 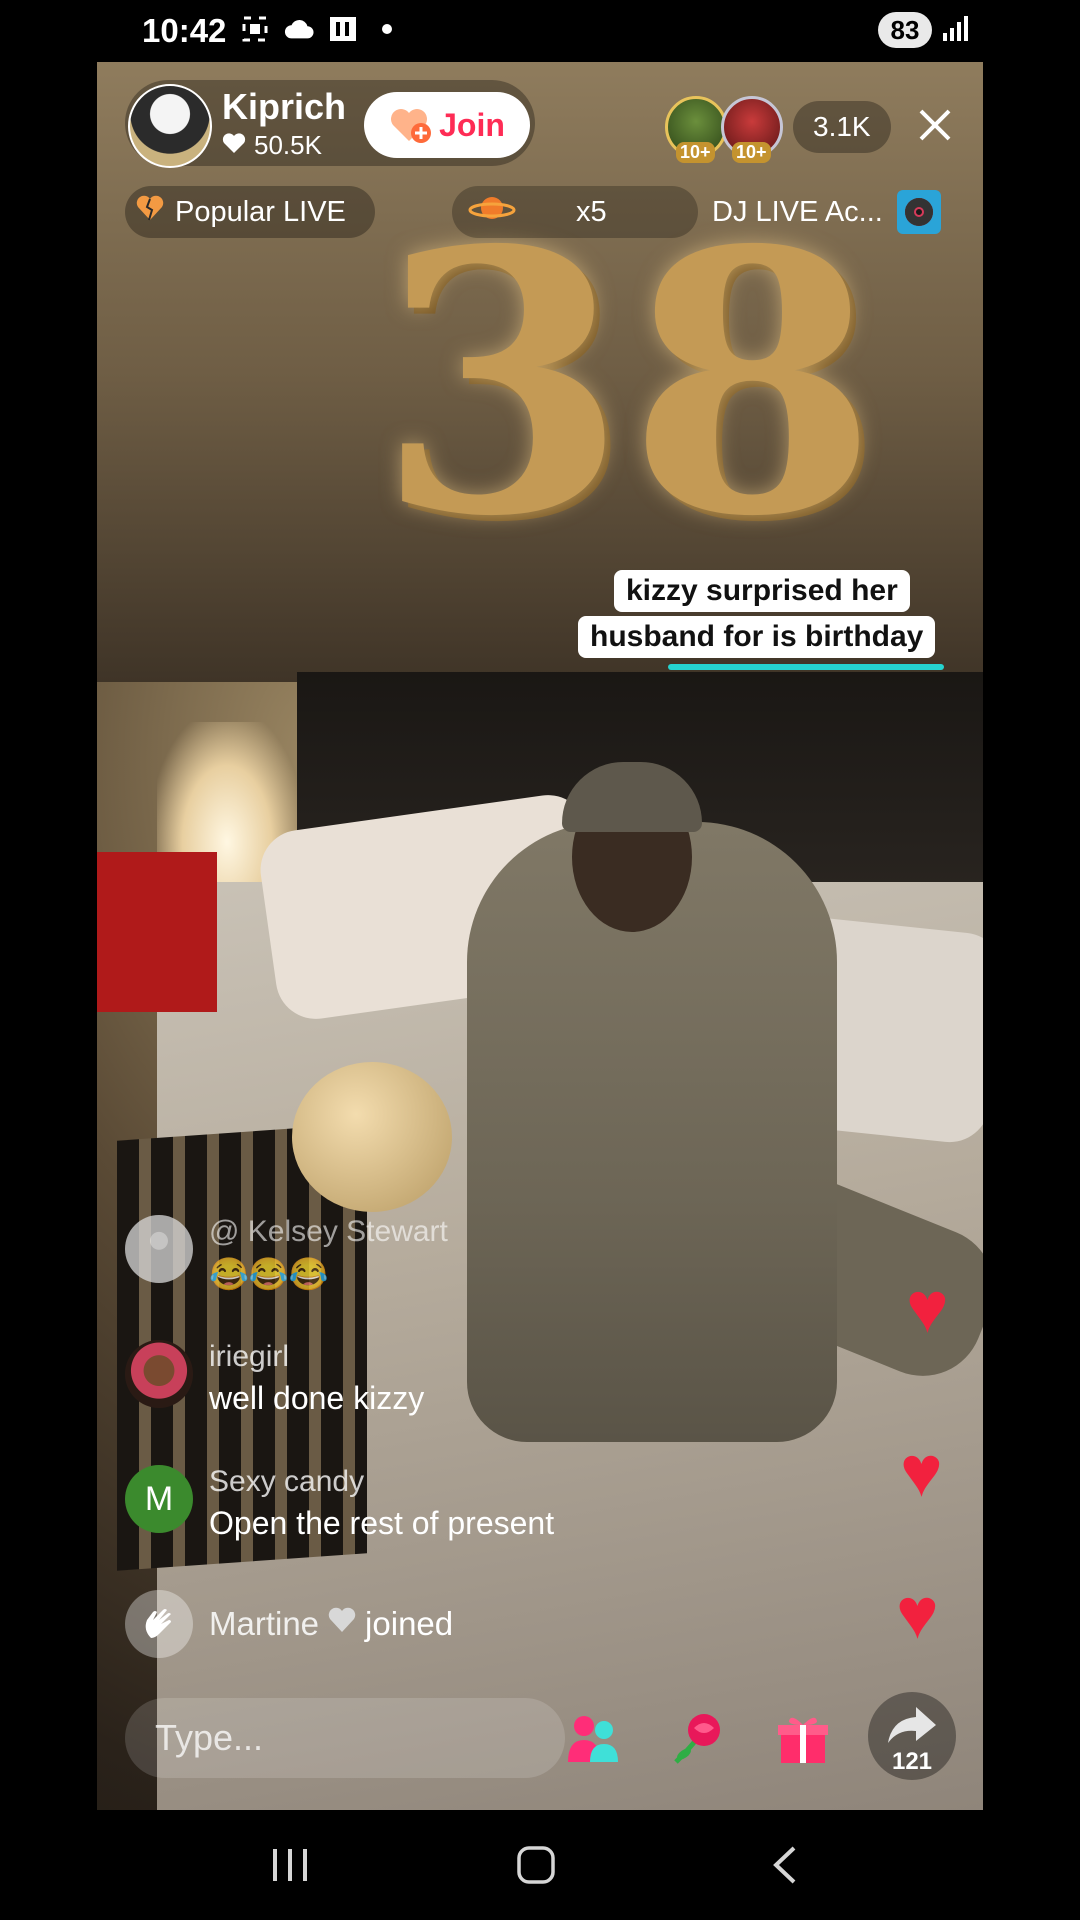 I want to click on sim-icon, so click(x=343, y=29).